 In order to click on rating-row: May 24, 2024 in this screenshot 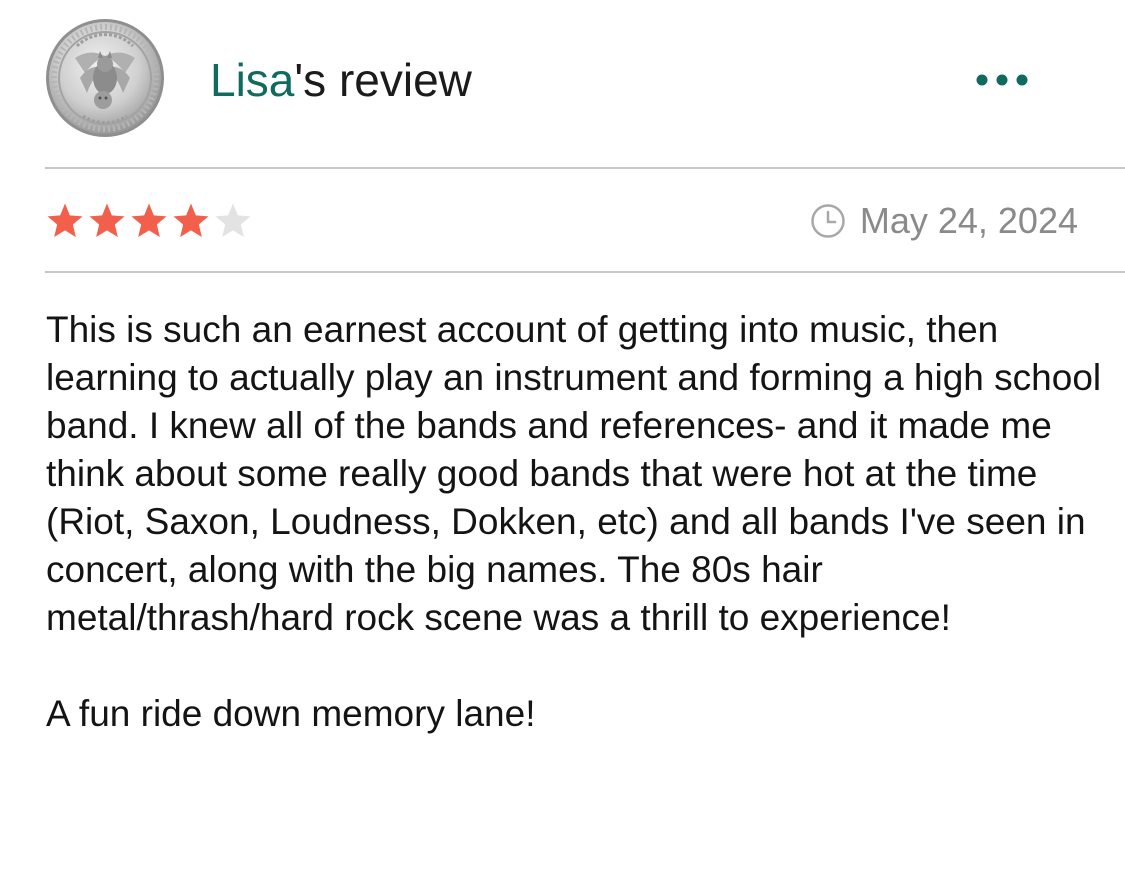, I will do `click(562, 220)`.